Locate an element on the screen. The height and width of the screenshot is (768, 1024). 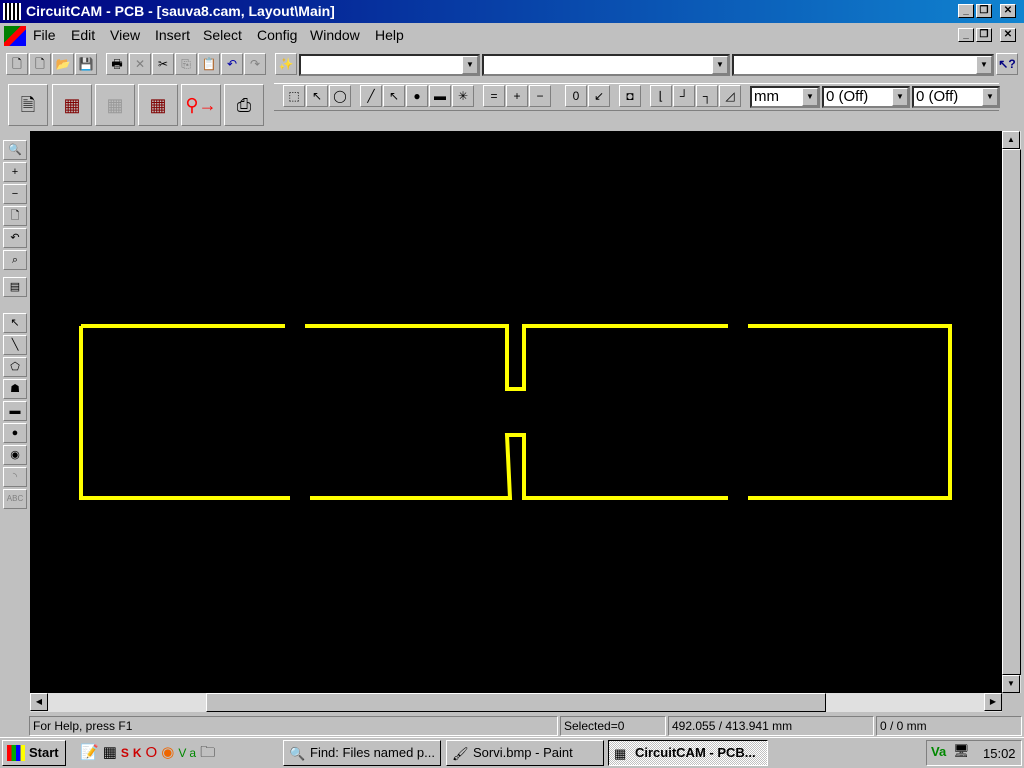
folder-icon: 🗀 is located at coordinates (209, 752).